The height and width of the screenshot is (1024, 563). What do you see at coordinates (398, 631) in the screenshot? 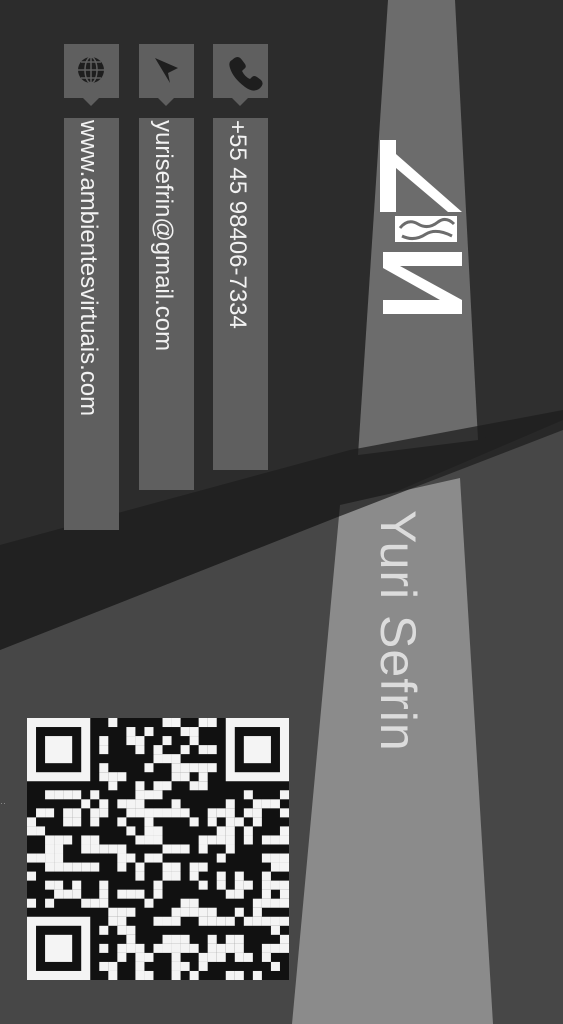
I see `person-name: Yuri Sefrin` at bounding box center [398, 631].